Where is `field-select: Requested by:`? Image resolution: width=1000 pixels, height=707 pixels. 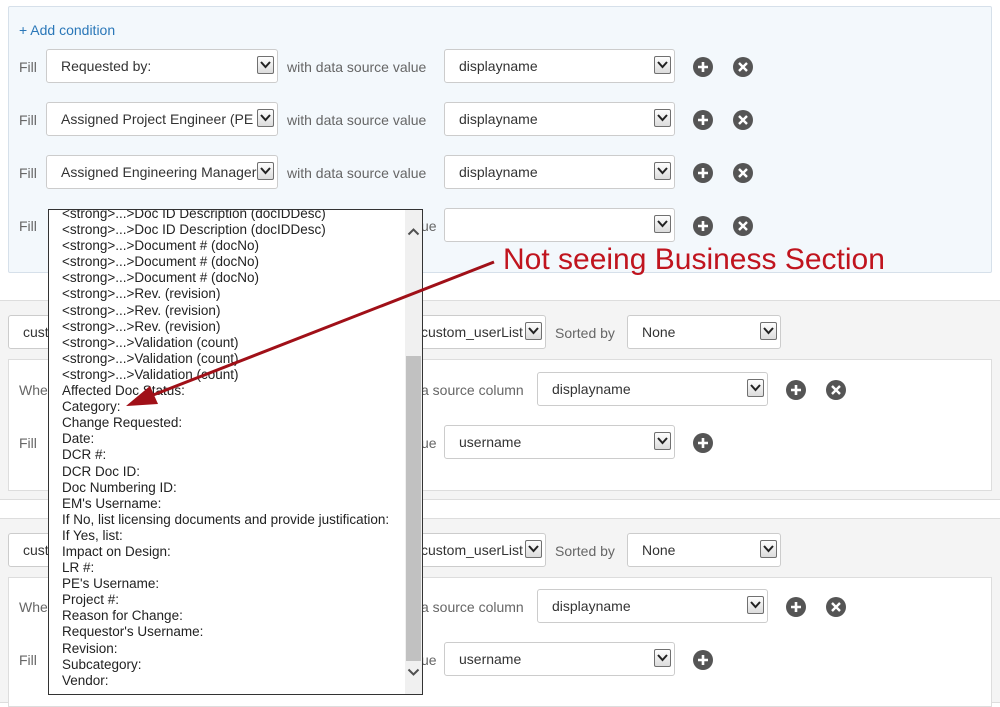
field-select: Requested by: is located at coordinates (162, 66).